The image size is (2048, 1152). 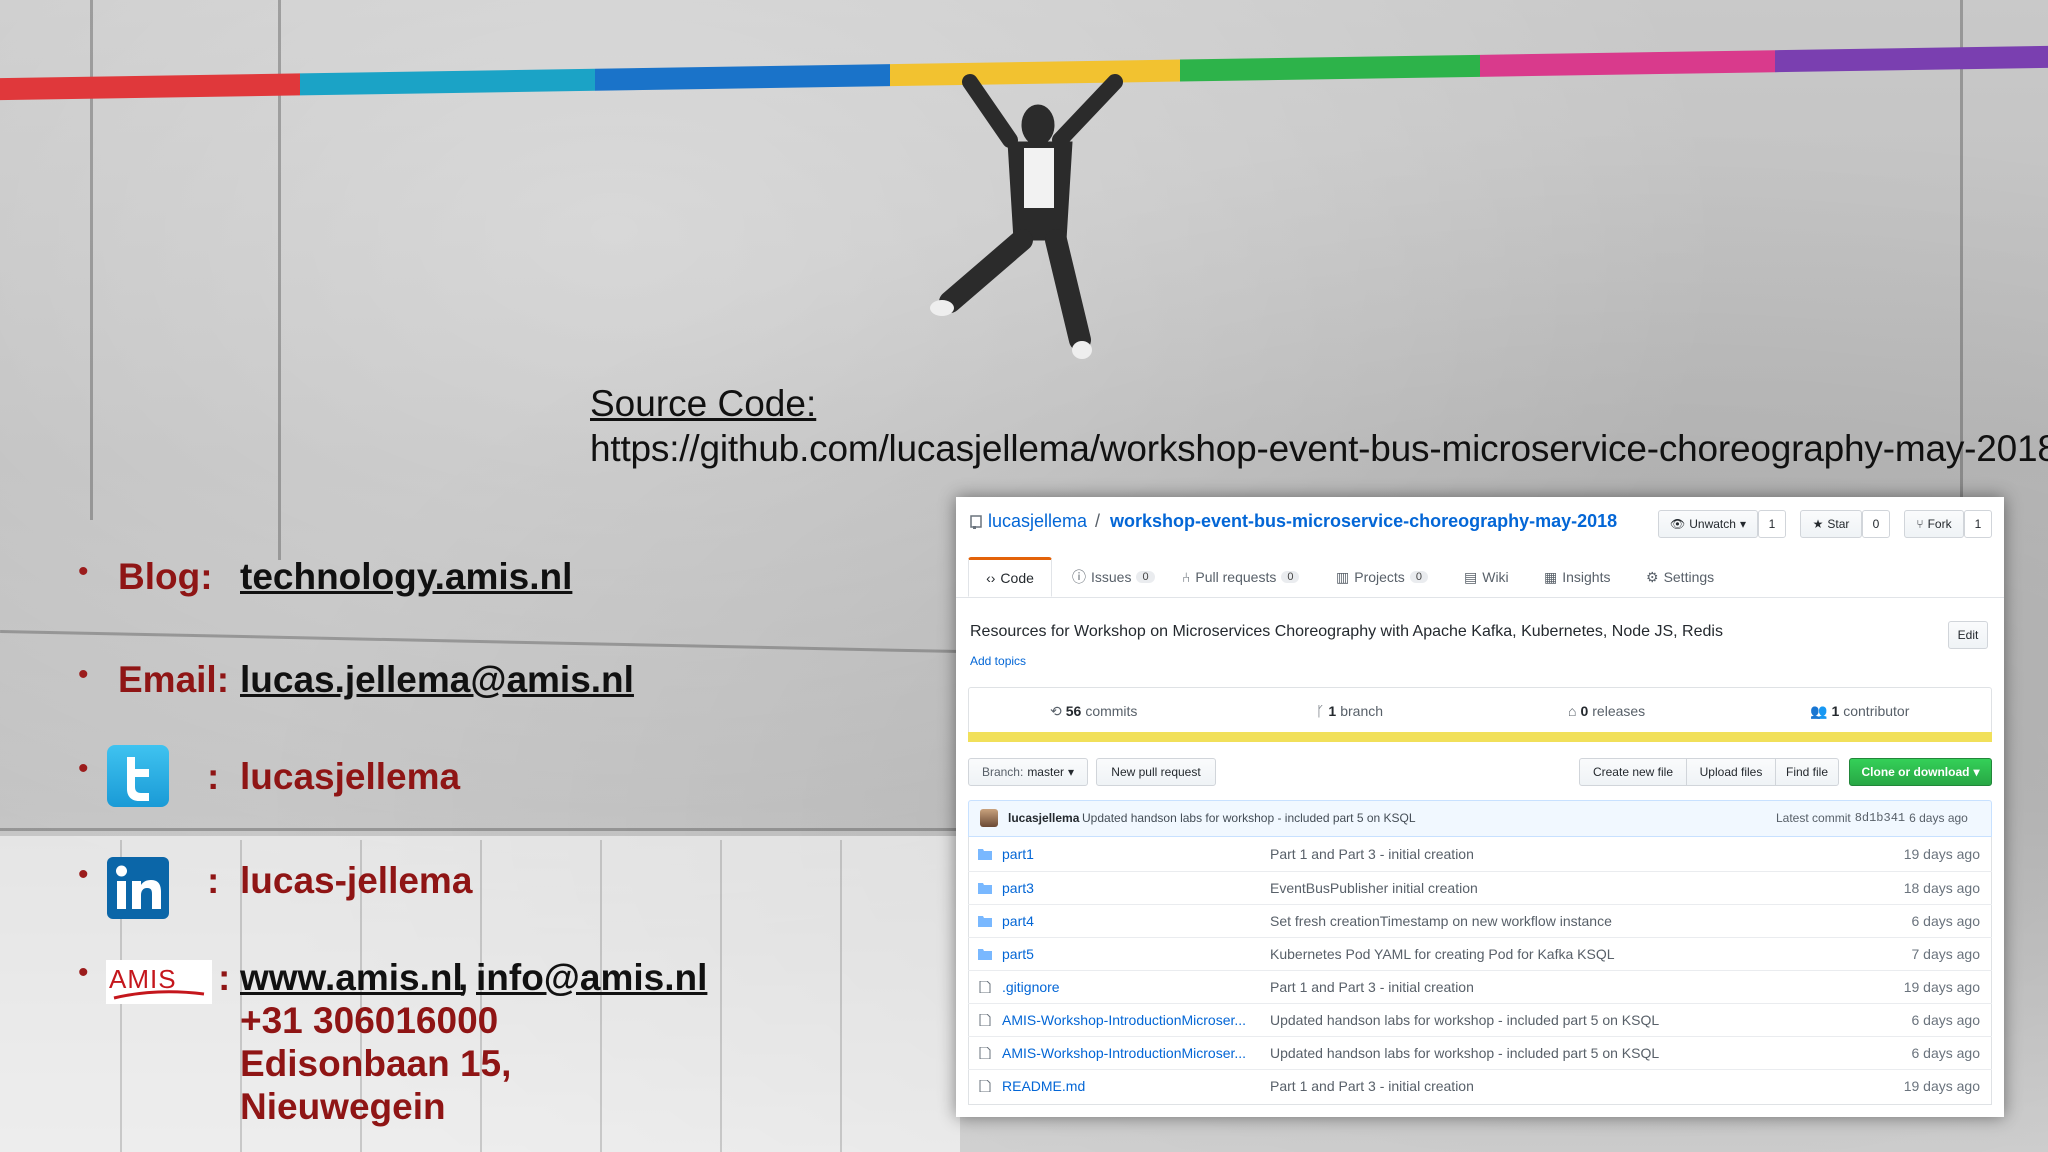 I want to click on file-name: .gitignore, so click(x=1031, y=987).